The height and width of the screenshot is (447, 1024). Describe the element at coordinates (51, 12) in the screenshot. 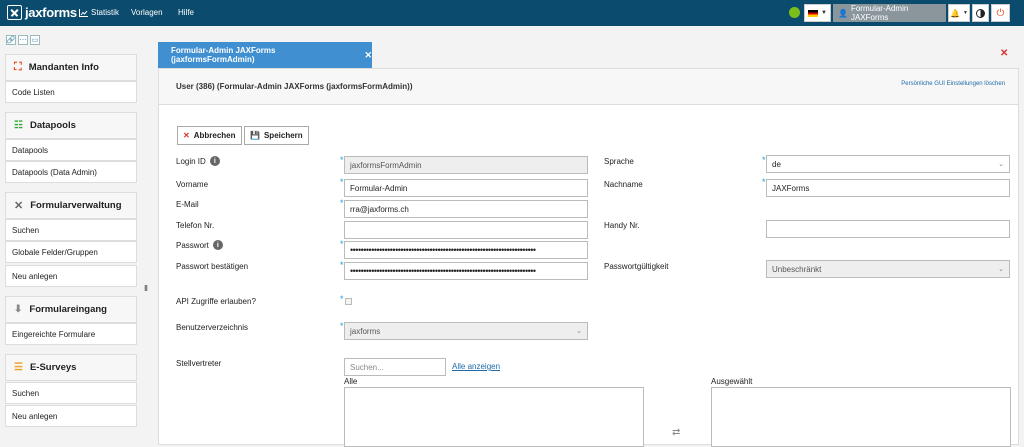

I see `logo-text: jaxforms` at that location.